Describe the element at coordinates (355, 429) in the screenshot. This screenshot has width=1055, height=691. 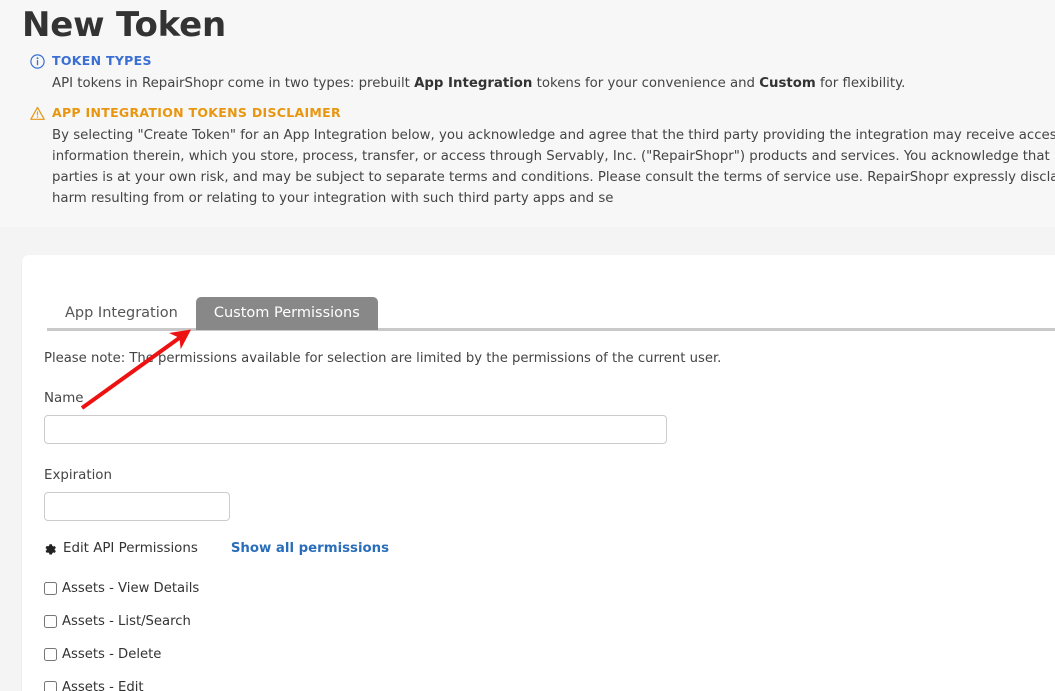
I see `name-input` at that location.